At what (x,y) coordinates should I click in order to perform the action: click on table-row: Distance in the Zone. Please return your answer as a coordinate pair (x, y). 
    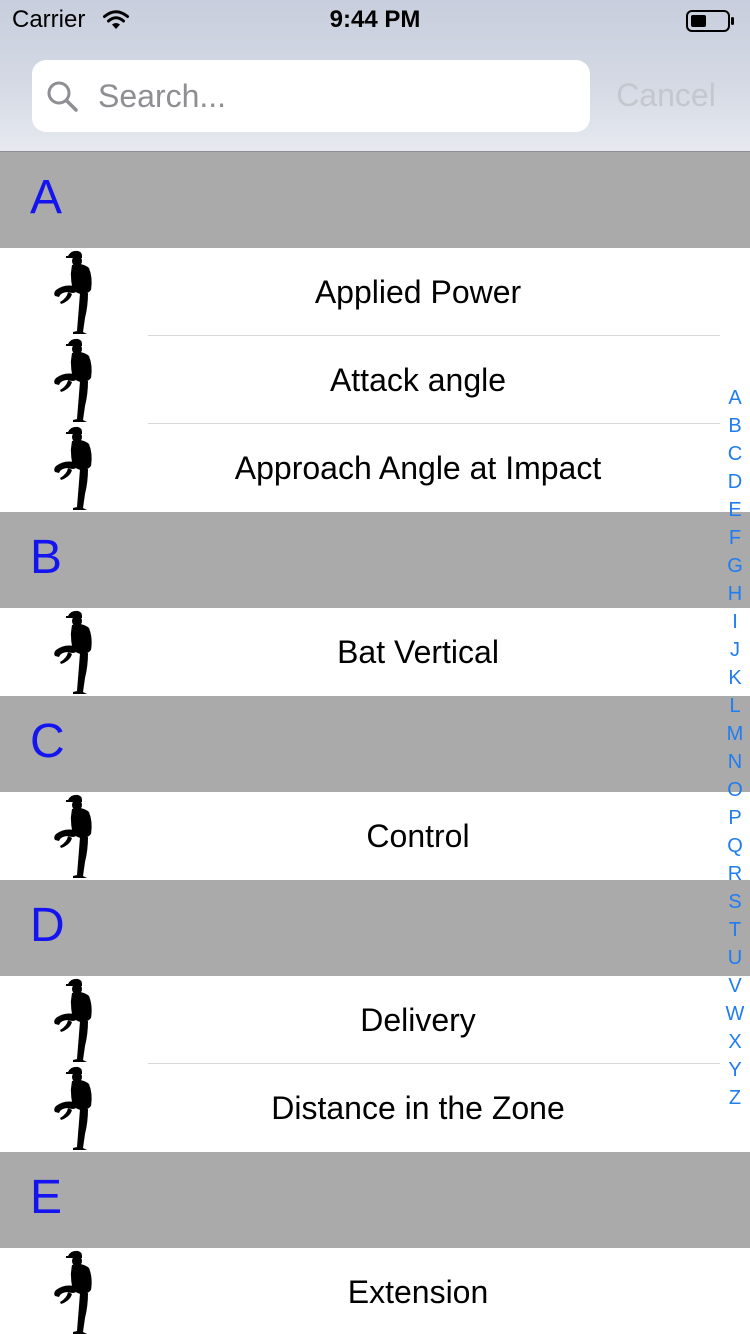
    Looking at the image, I should click on (375, 1108).